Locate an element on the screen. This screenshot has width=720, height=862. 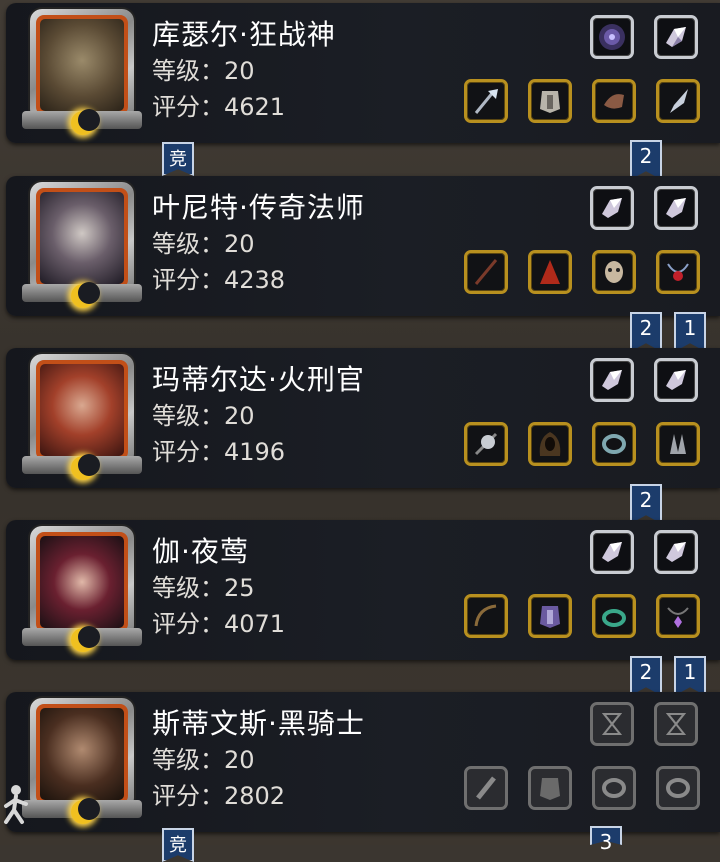
staff-icon is located at coordinates (486, 272).